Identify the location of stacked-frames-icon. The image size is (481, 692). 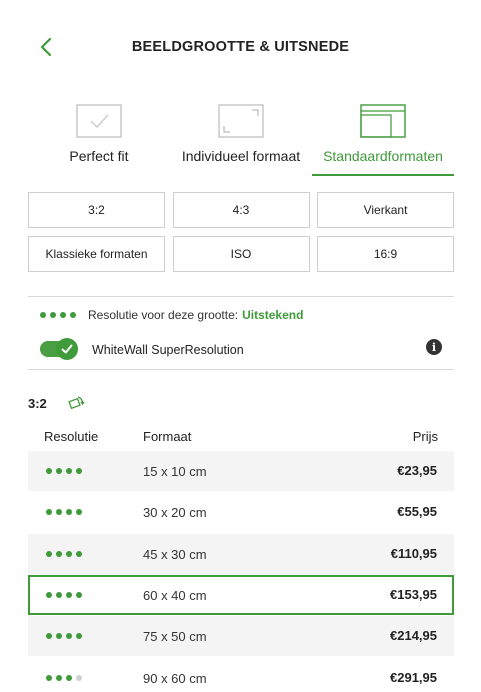
(383, 121).